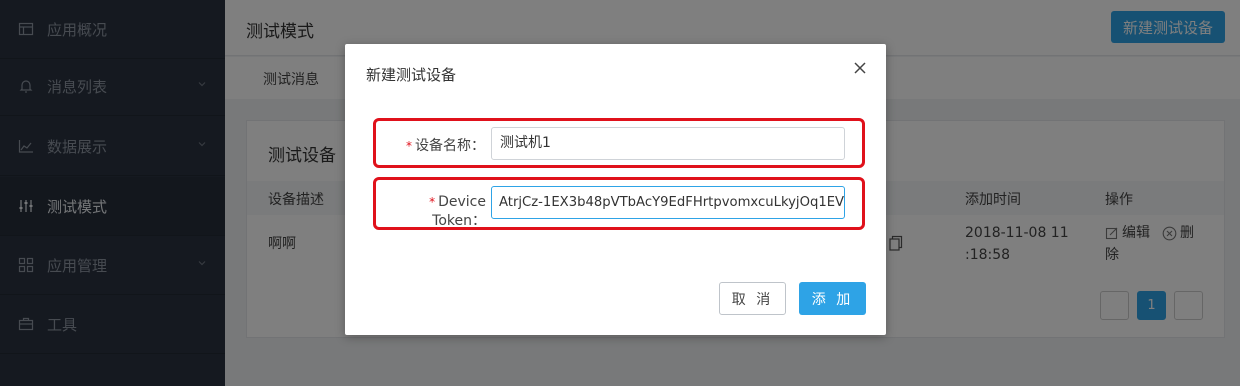  What do you see at coordinates (832, 298) in the screenshot?
I see `add-button: 添 加` at bounding box center [832, 298].